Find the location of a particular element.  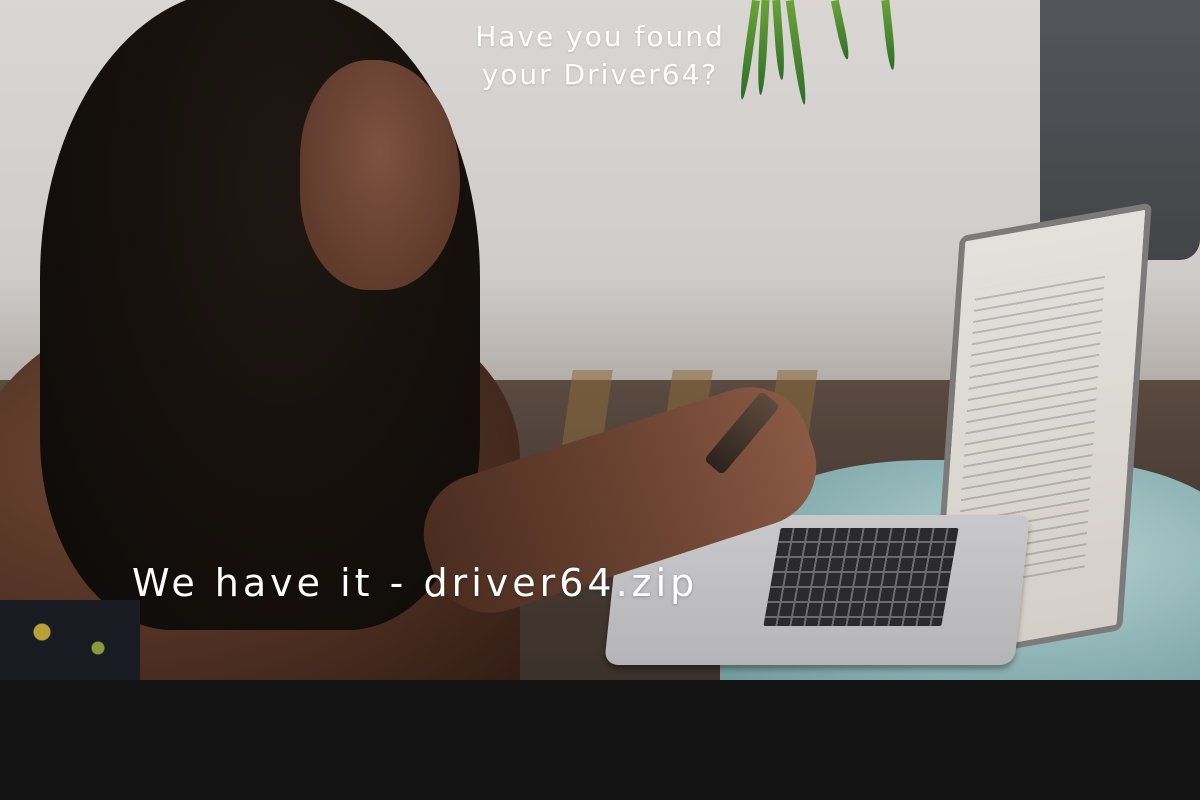

hero-tagline: We have it - driver64.zip is located at coordinates (415, 583).